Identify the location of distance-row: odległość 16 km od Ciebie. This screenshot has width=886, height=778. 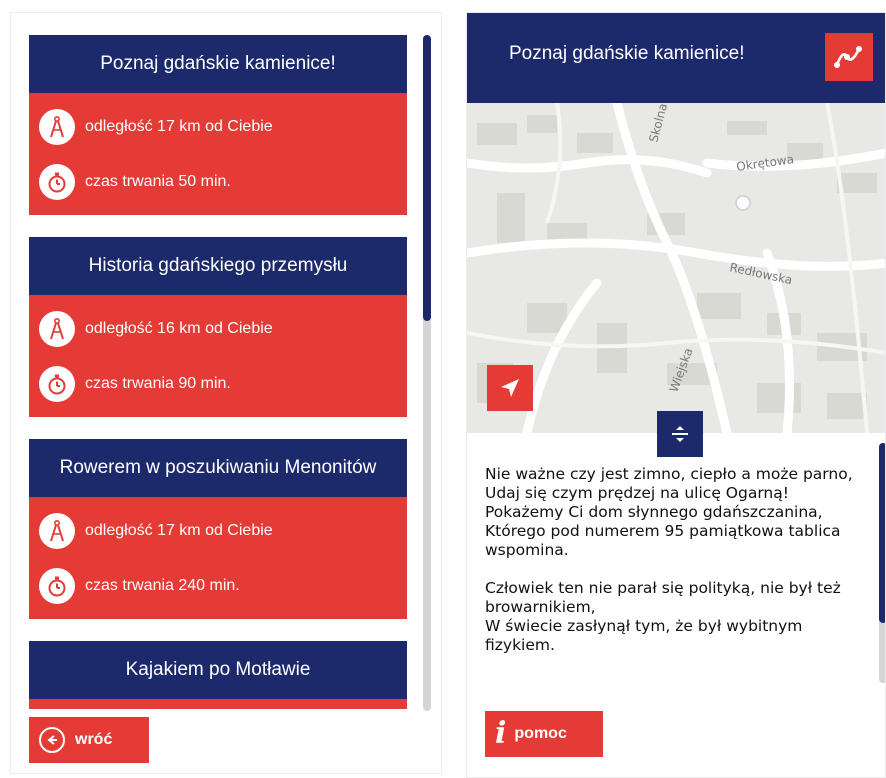
(218, 328).